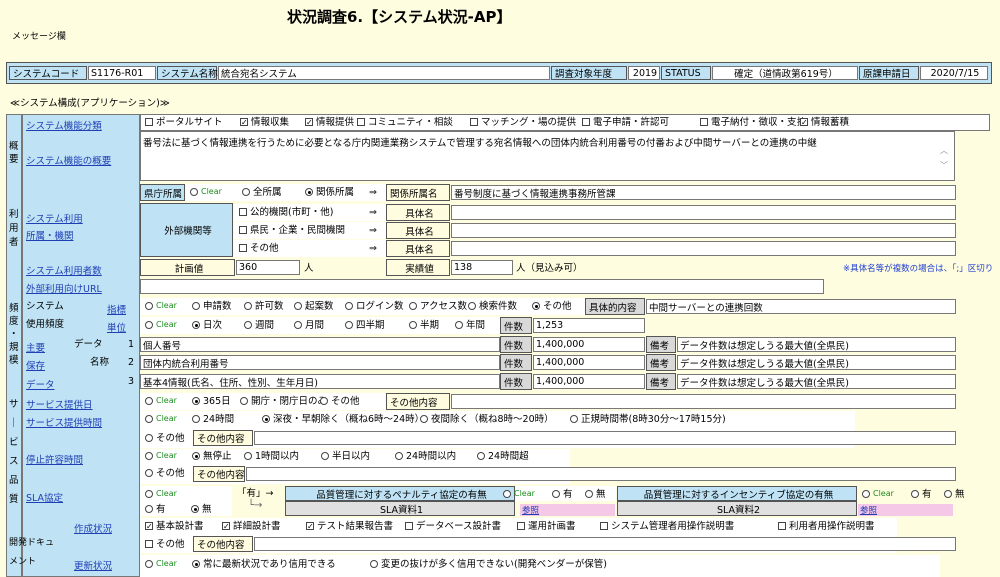 The image size is (1000, 577). What do you see at coordinates (64, 125) in the screenshot?
I see `kinou-label: システム機能分類` at bounding box center [64, 125].